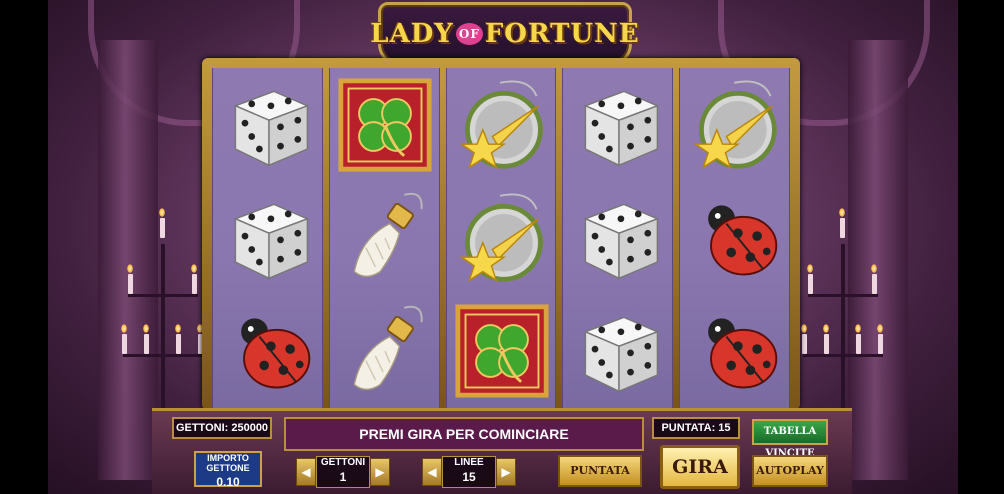 The height and width of the screenshot is (494, 1004). Describe the element at coordinates (562, 34) in the screenshot. I see `logo-word-fortune: FORTUNE` at that location.